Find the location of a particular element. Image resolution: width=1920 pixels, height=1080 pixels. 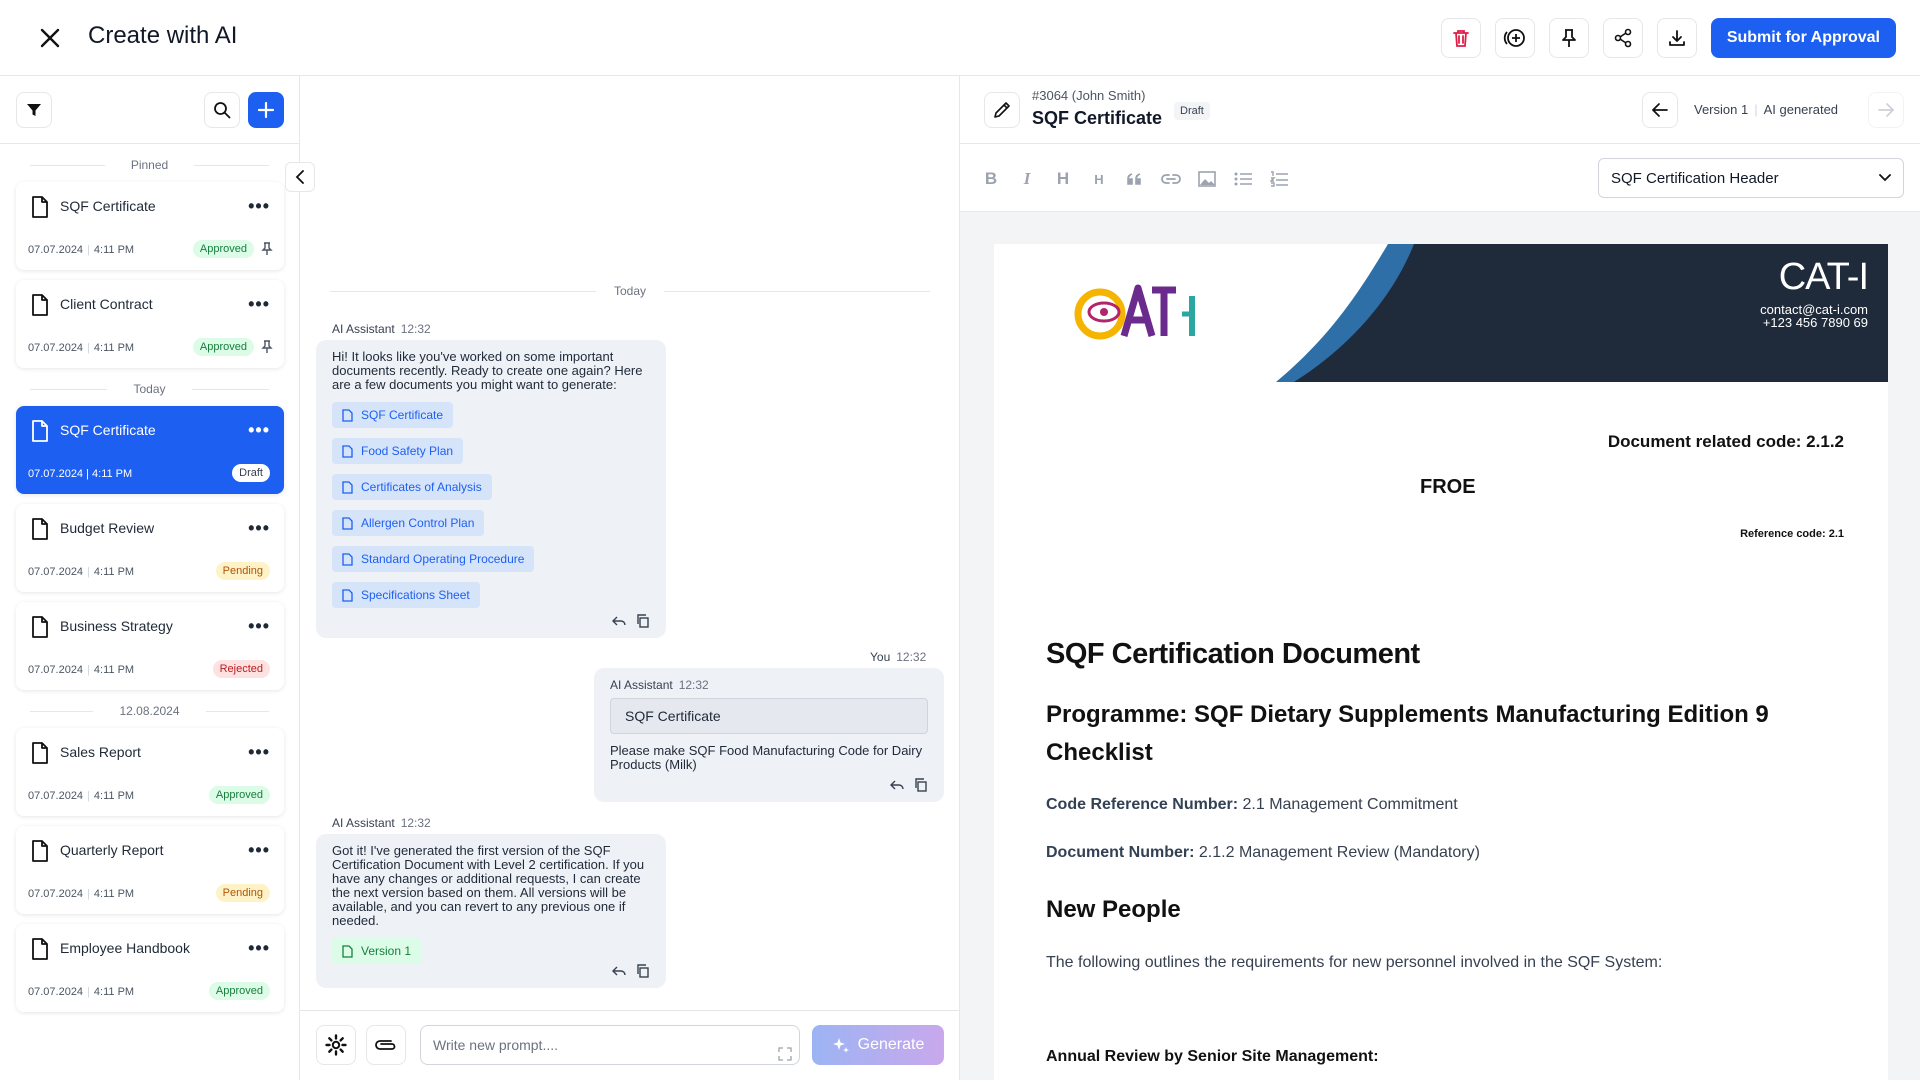

document-number-value: 2.1.2 Management Review (Mandatory) is located at coordinates (1339, 852).